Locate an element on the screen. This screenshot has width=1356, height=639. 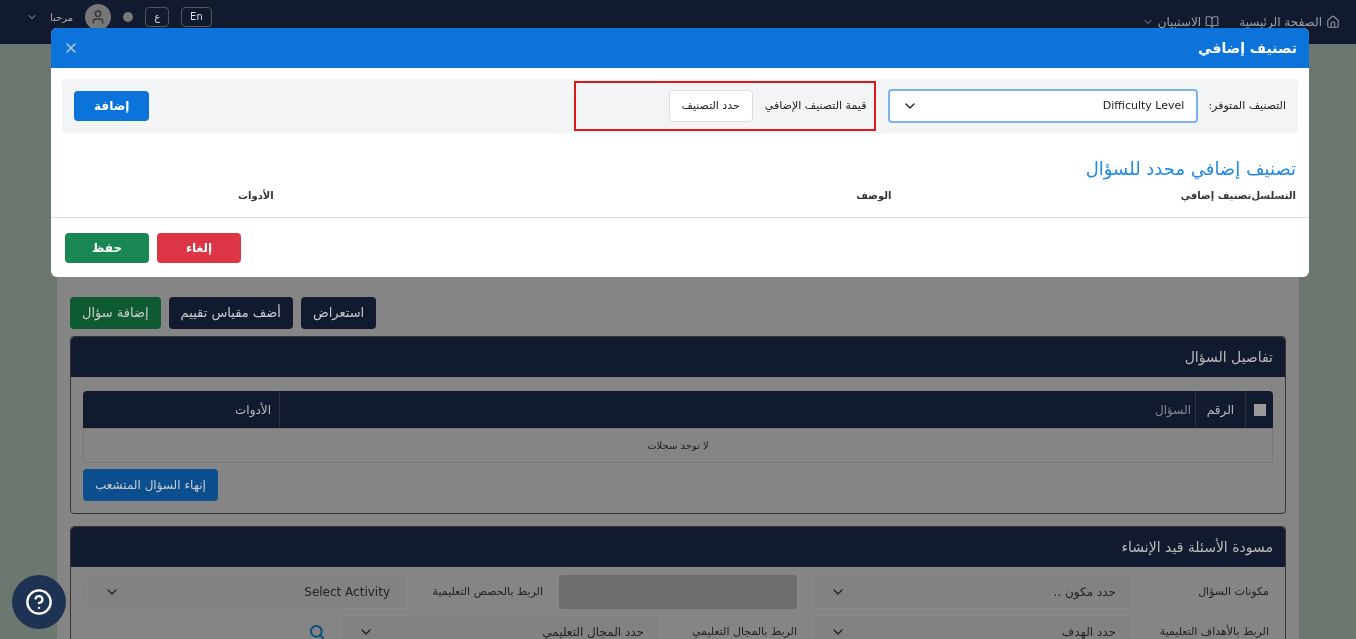
greeting-text: مرحبا is located at coordinates (62, 17).